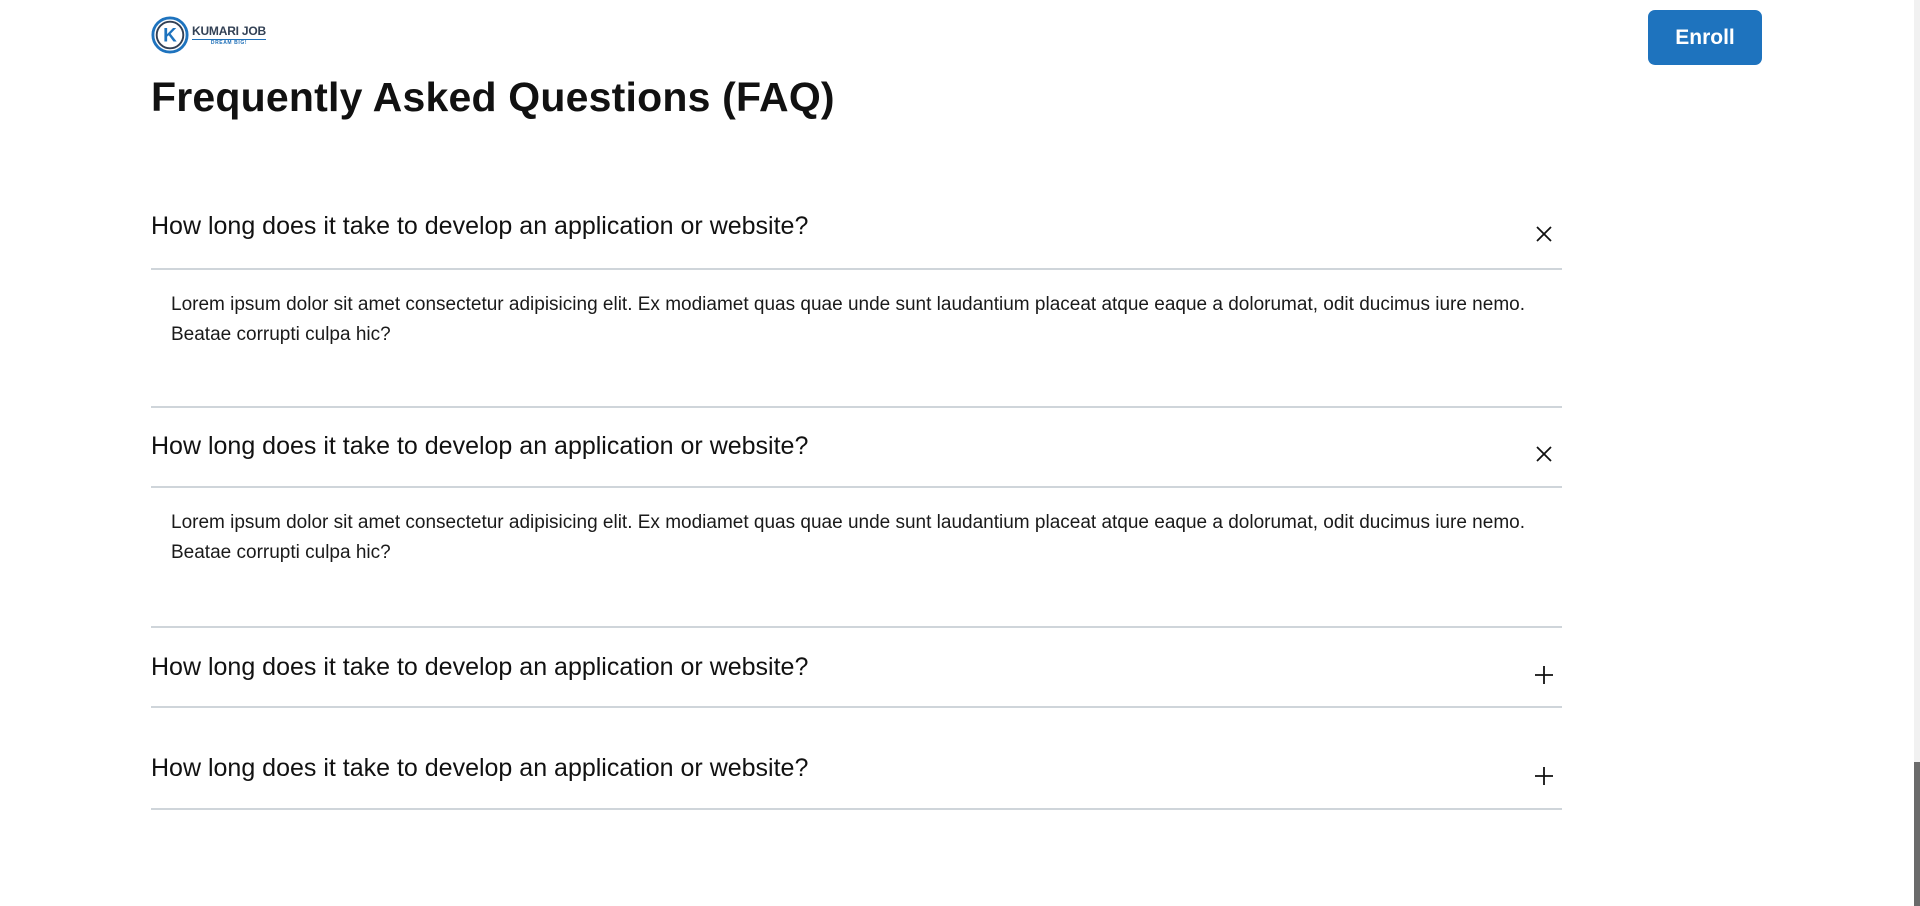 The width and height of the screenshot is (1920, 906). What do you see at coordinates (229, 30) in the screenshot?
I see `logo-name: KUMARI JOB` at bounding box center [229, 30].